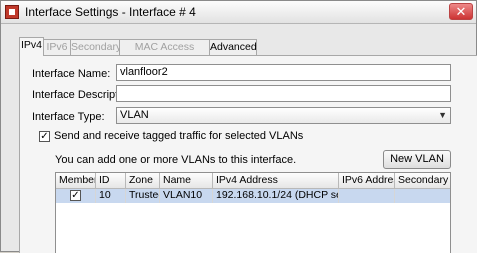 The image size is (477, 253). I want to click on tab-secondary: Secondary, so click(95, 47).